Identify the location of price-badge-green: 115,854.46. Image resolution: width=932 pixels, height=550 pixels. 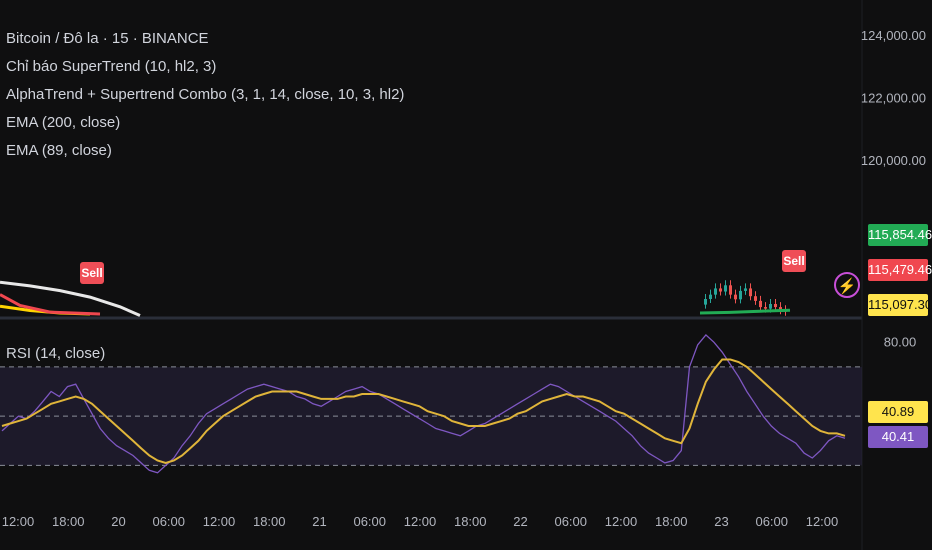
(900, 235).